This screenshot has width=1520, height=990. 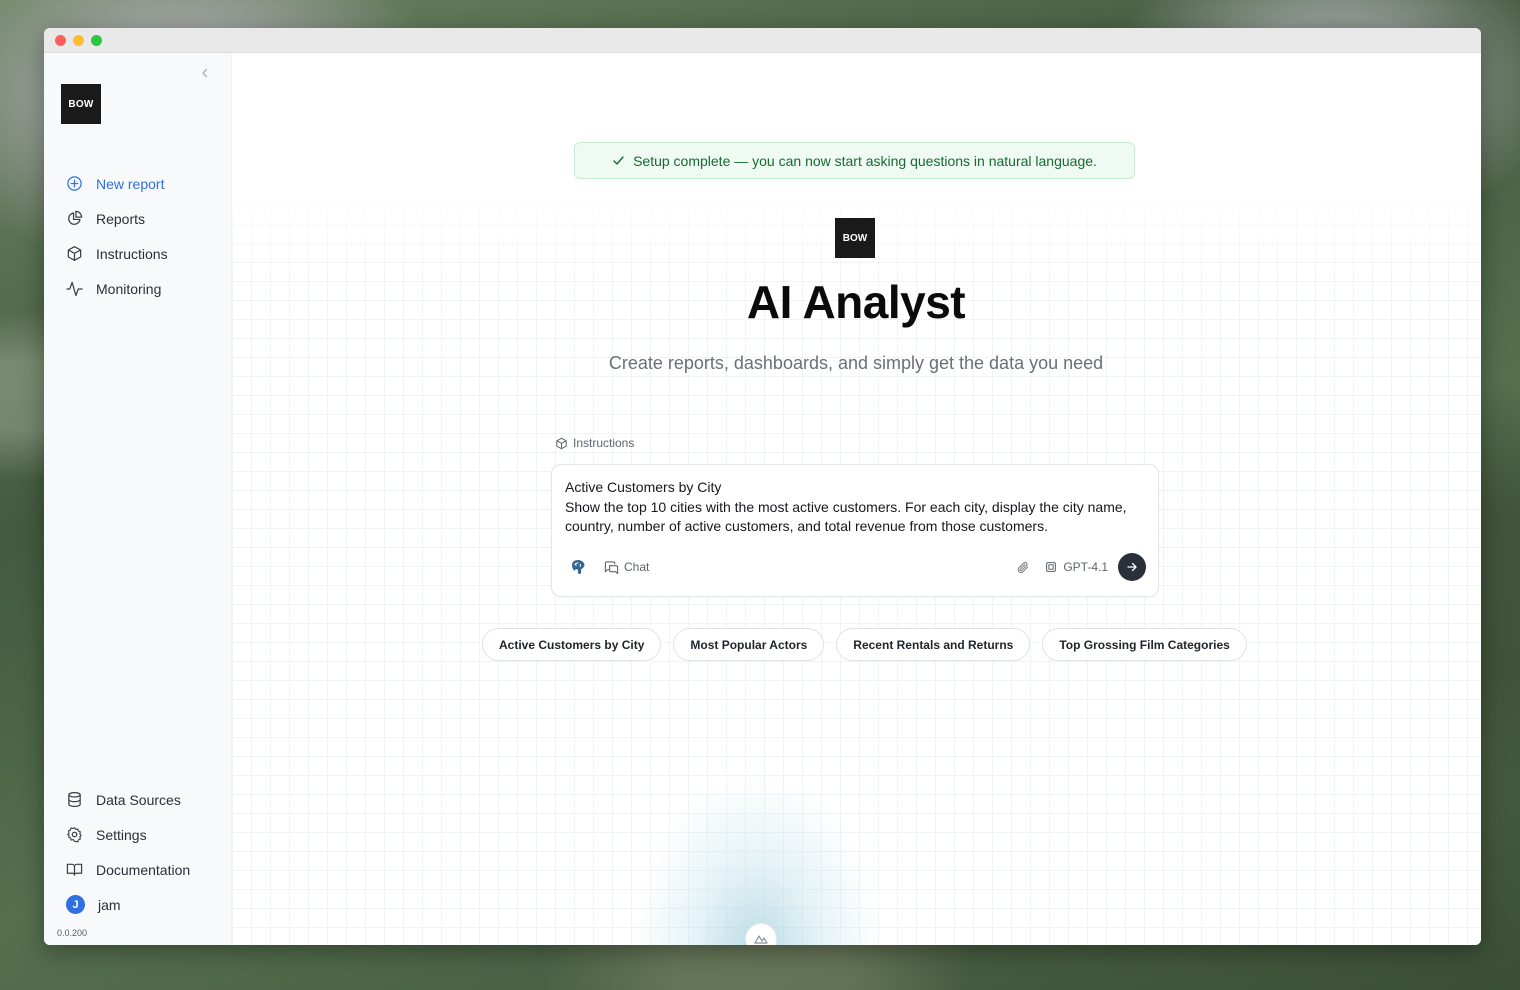 I want to click on sidebar-item-monitoring: Monitoring, so click(x=137, y=288).